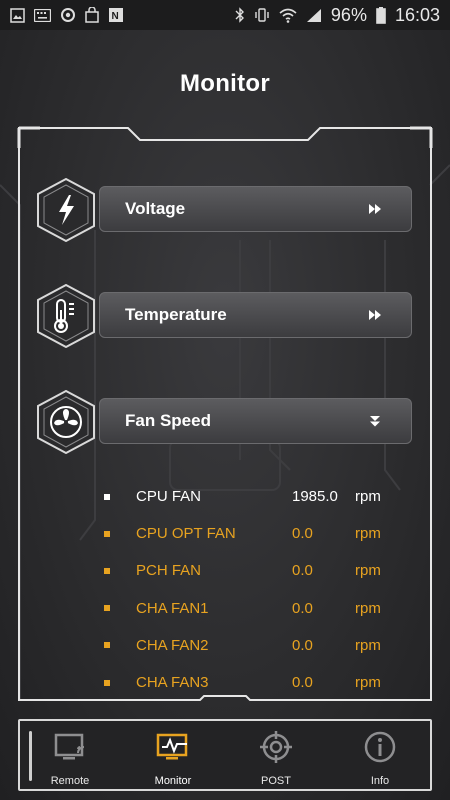 This screenshot has height=800, width=450. Describe the element at coordinates (348, 14) in the screenshot. I see `battery-percent: 96%` at that location.